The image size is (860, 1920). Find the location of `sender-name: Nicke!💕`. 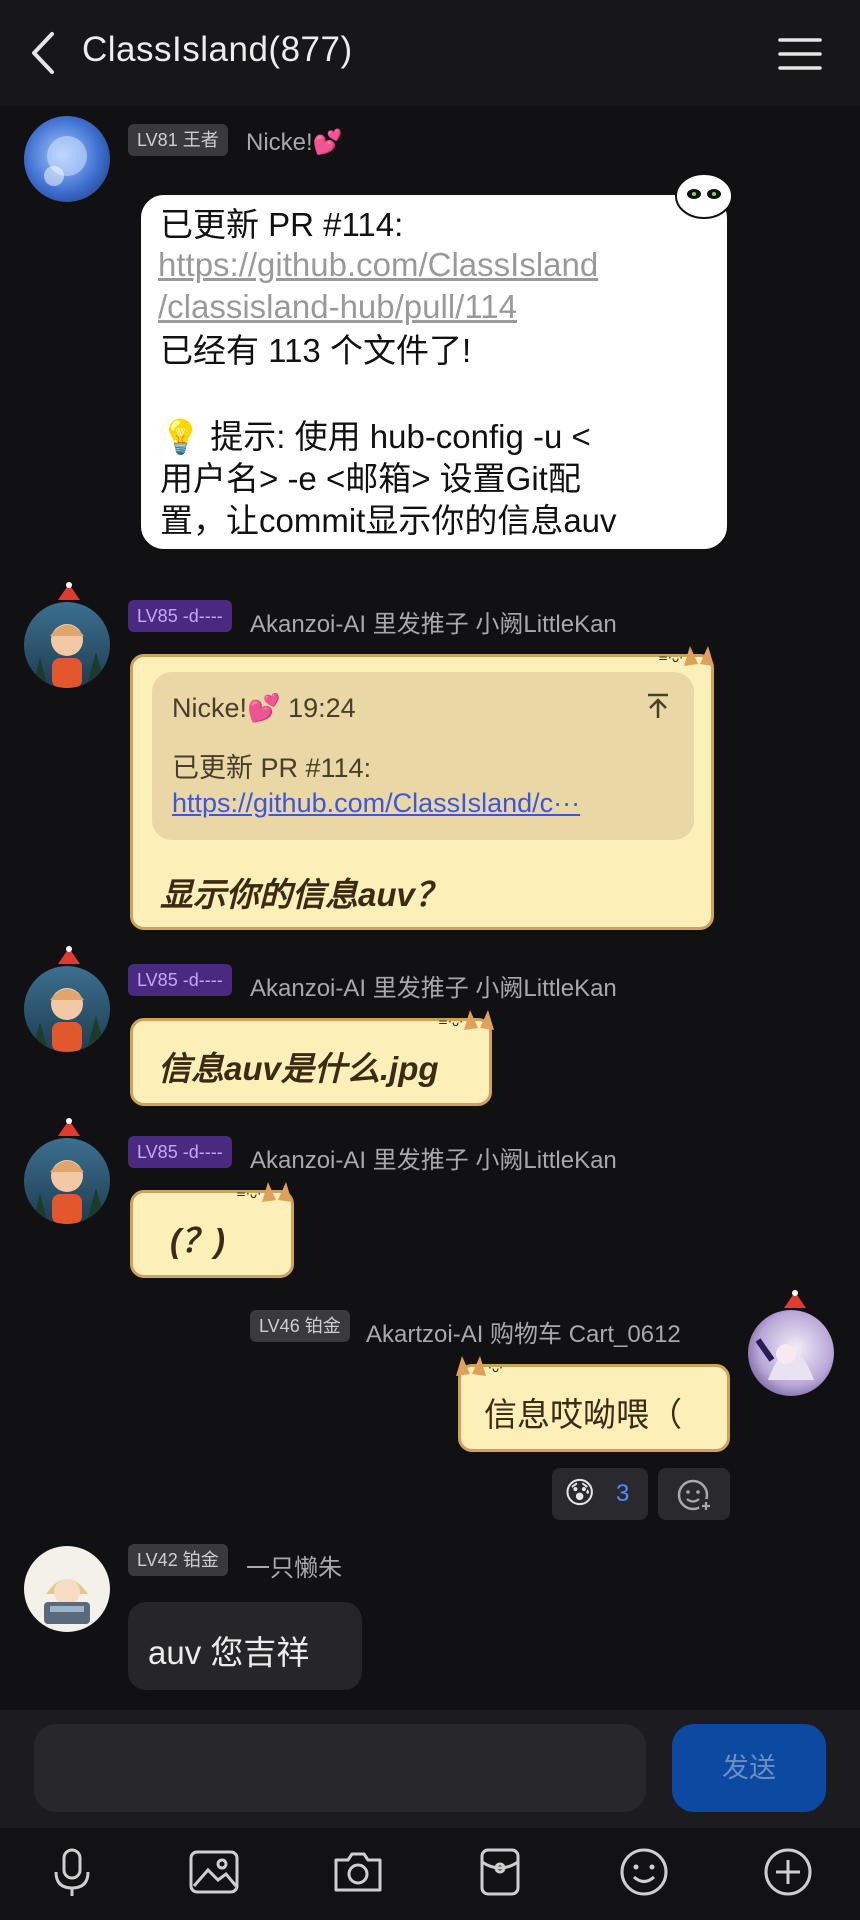

sender-name: Nicke!💕 is located at coordinates (294, 142).